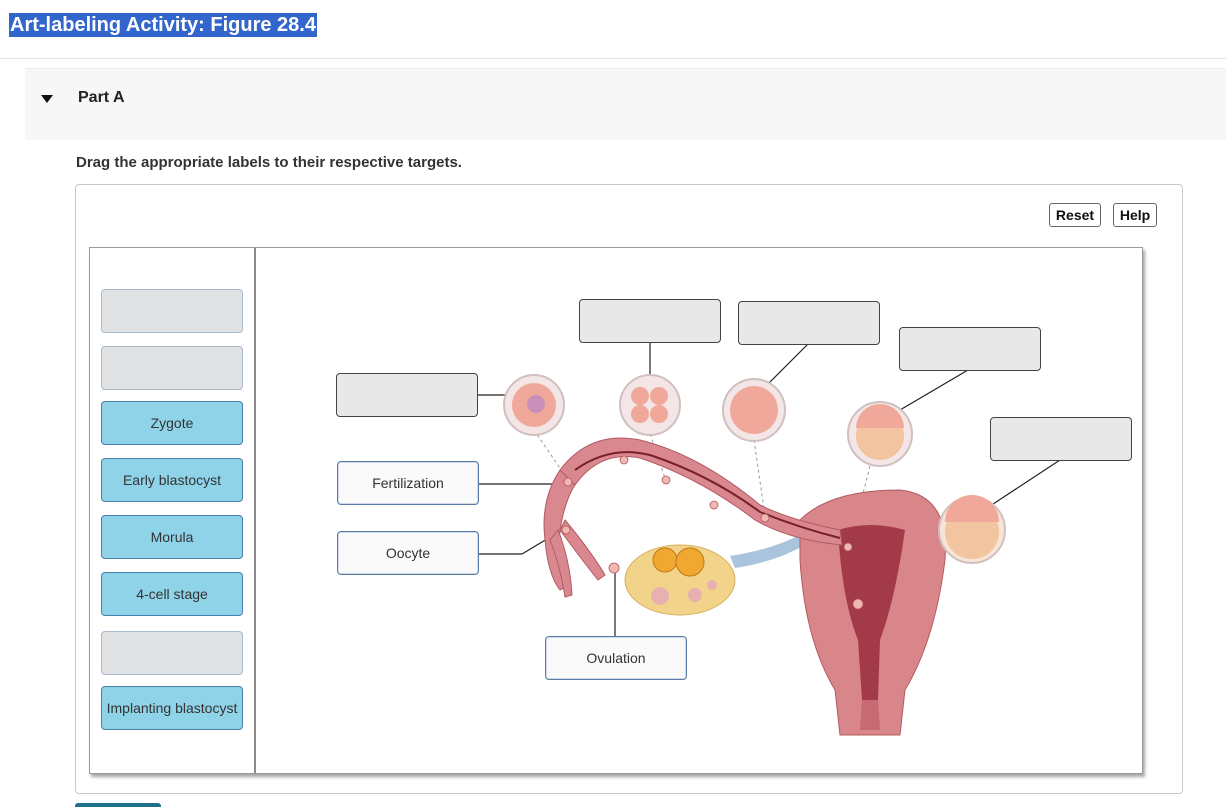 The height and width of the screenshot is (807, 1226). What do you see at coordinates (172, 594) in the screenshot?
I see `label-4-cell-stage: 4-cell stage` at bounding box center [172, 594].